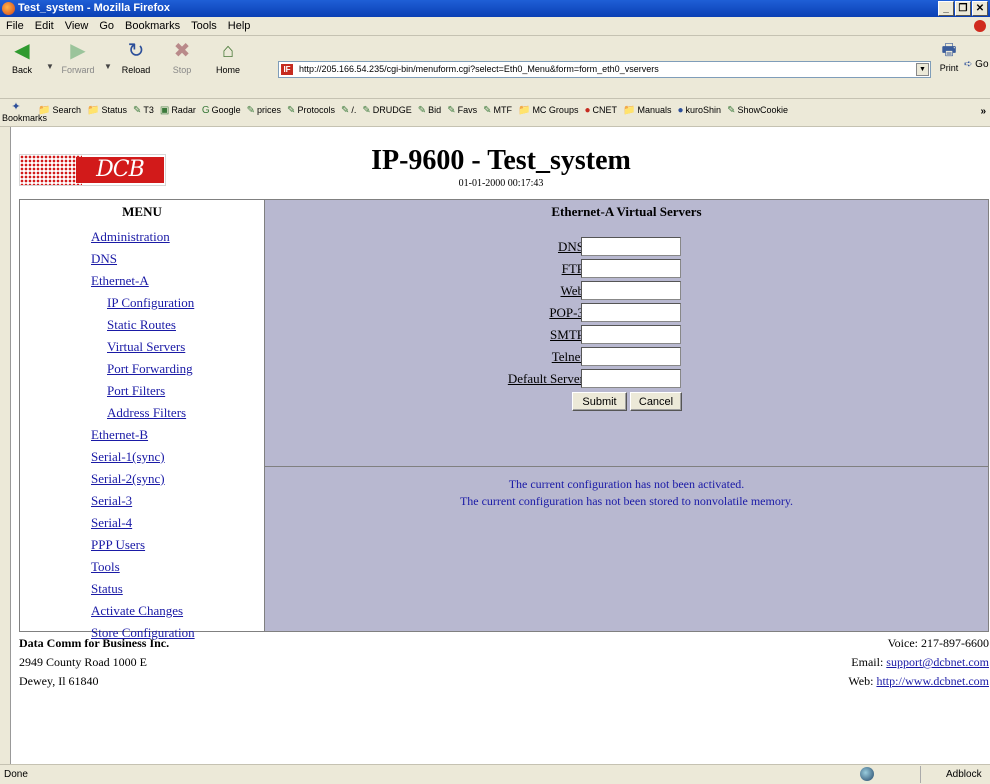 This screenshot has height=784, width=990. What do you see at coordinates (587, 110) in the screenshot?
I see `bookmark-icon: ●` at bounding box center [587, 110].